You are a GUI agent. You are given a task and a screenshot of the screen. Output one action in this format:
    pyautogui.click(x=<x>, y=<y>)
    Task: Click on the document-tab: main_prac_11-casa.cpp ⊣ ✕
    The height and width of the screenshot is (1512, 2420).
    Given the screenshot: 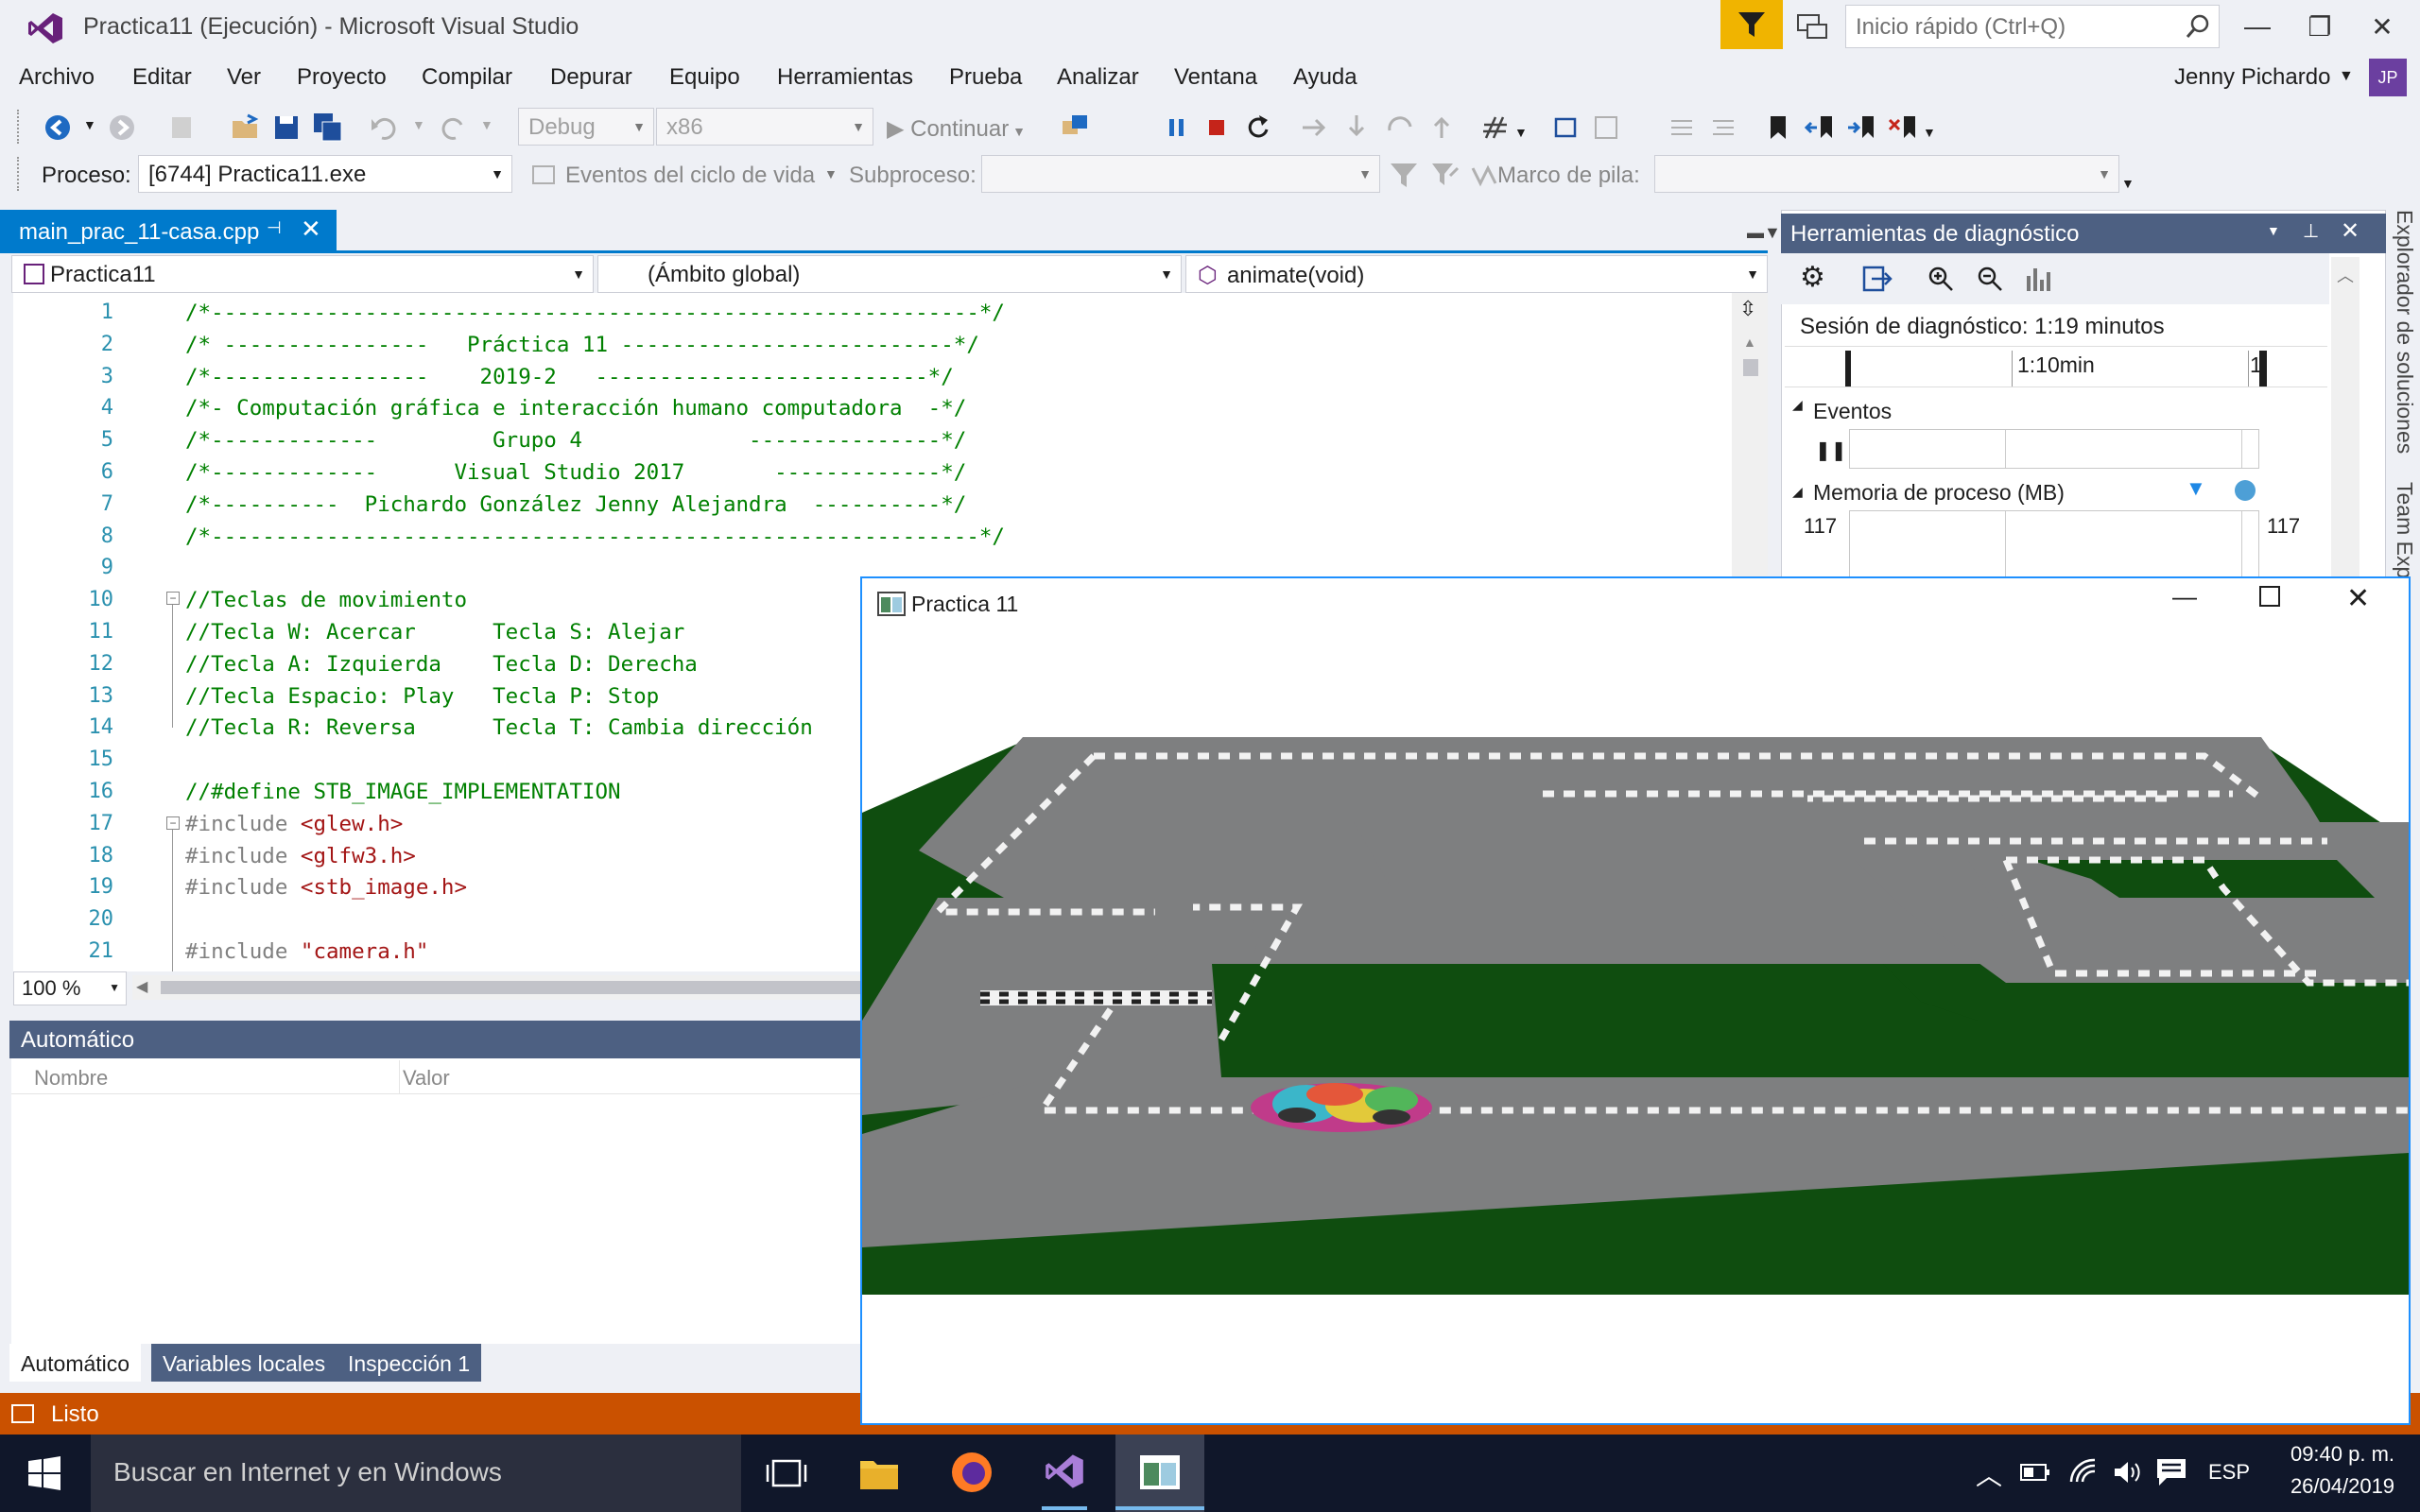 What is the action you would take?
    pyautogui.click(x=169, y=230)
    